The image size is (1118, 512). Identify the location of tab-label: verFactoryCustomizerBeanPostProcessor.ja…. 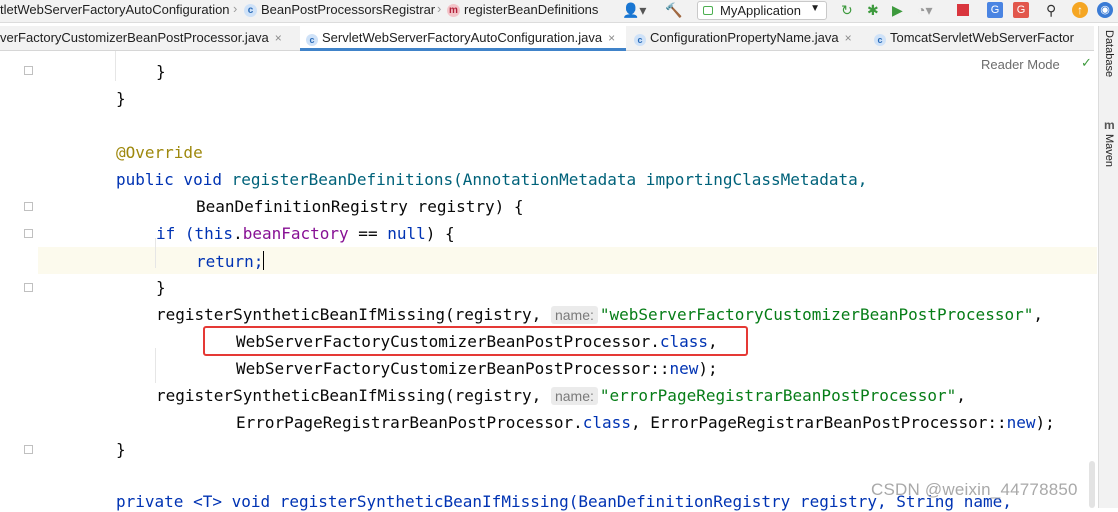
(134, 37).